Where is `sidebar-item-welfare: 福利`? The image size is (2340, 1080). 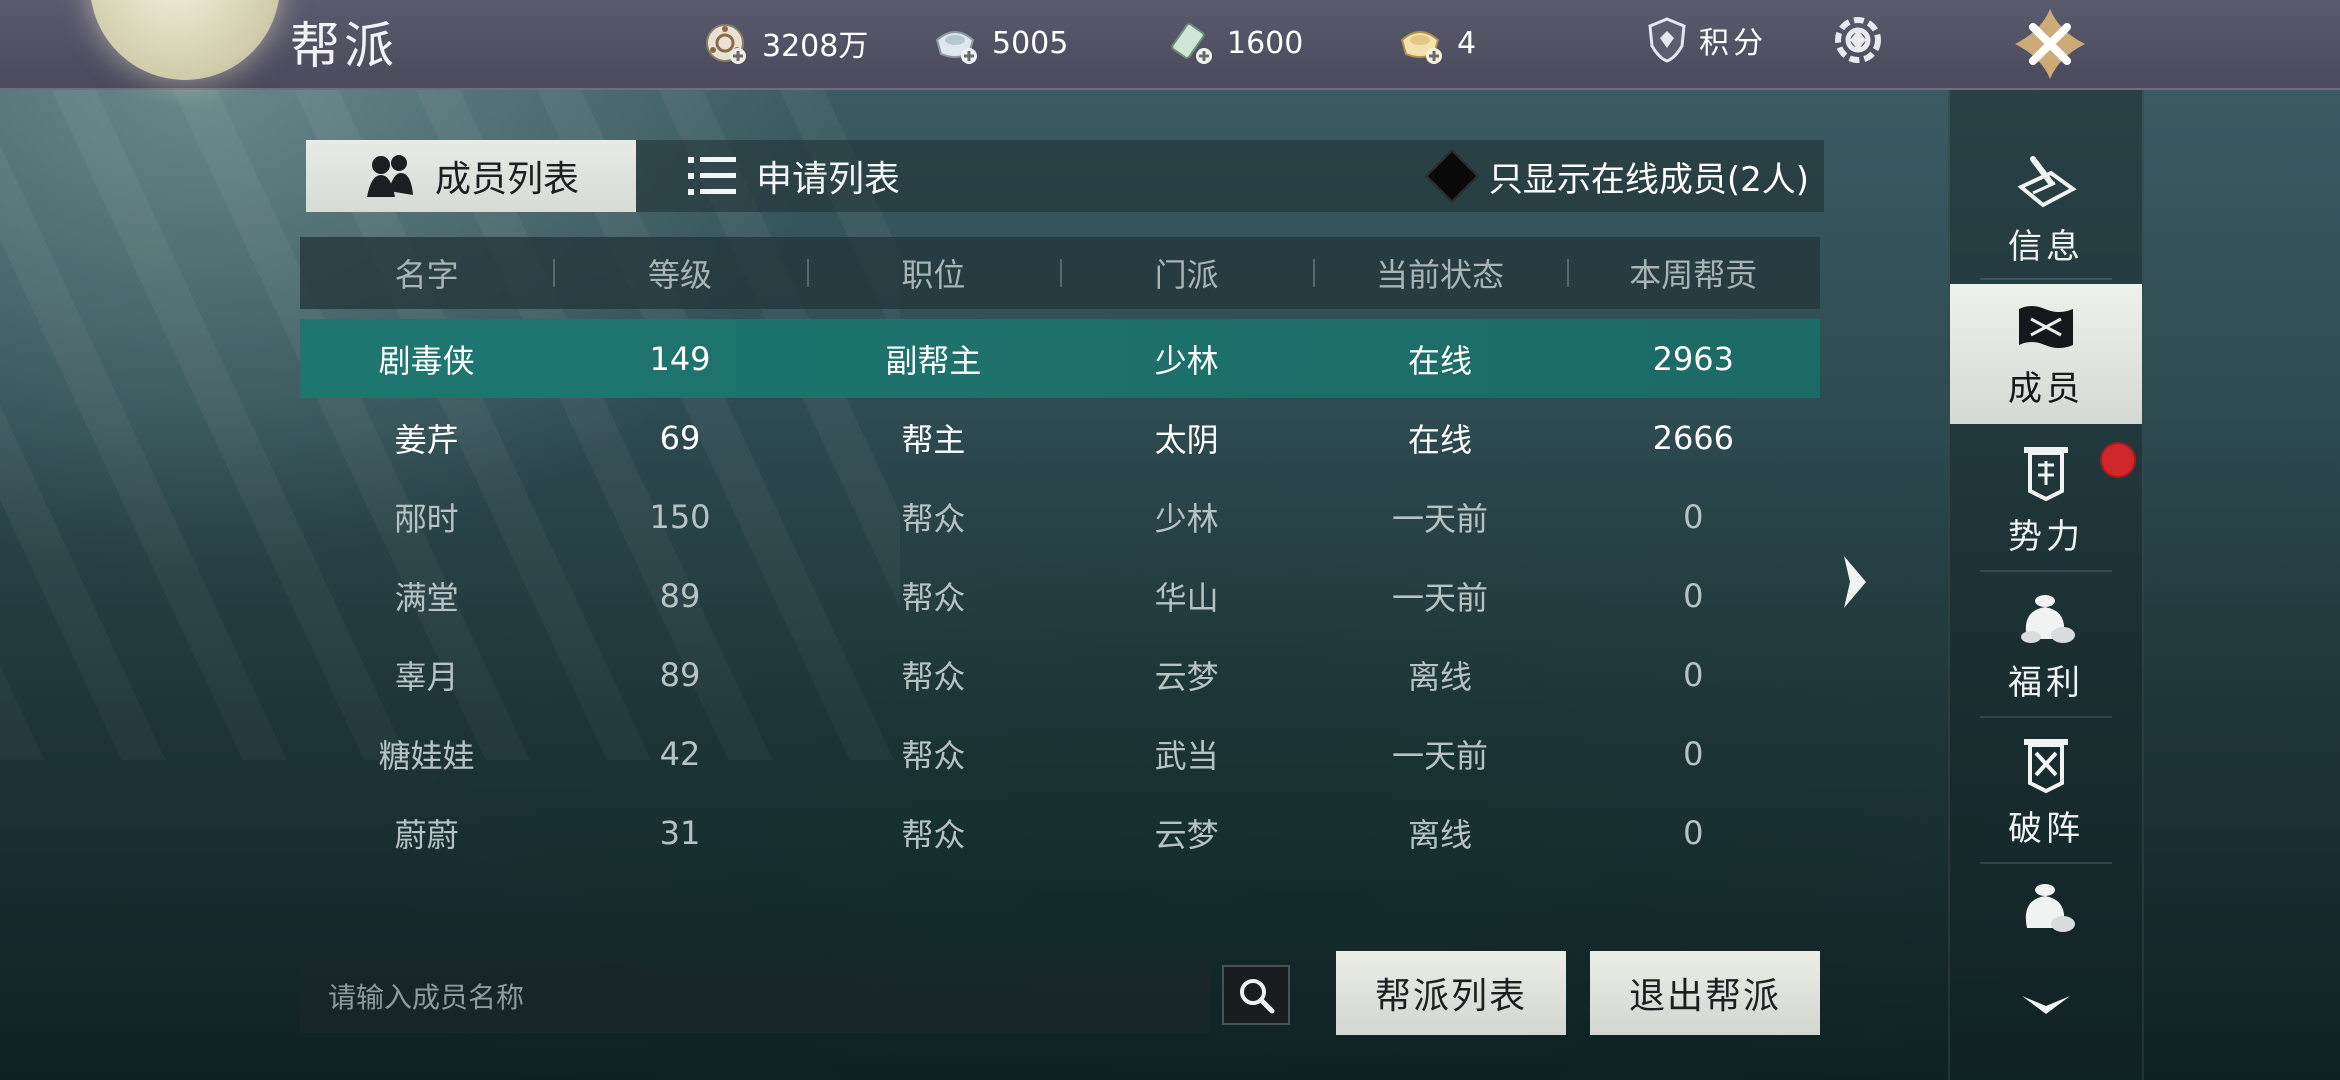
sidebar-item-welfare: 福利 is located at coordinates (2046, 646).